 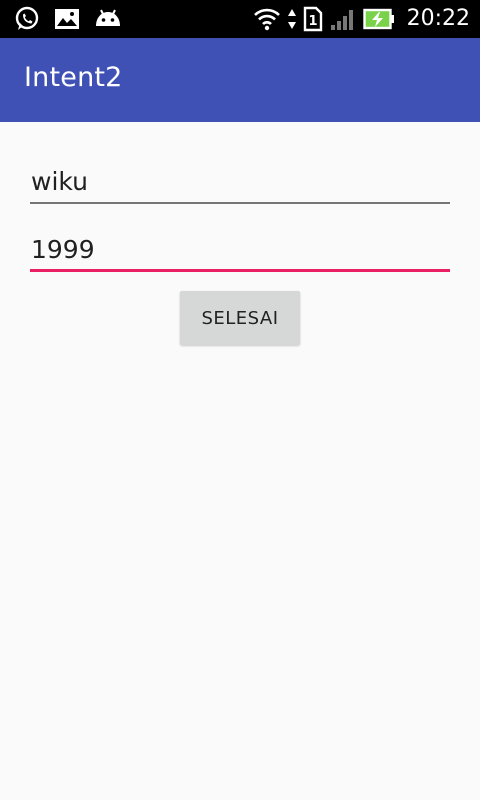 What do you see at coordinates (378, 19) in the screenshot?
I see `battery-charging-icon` at bounding box center [378, 19].